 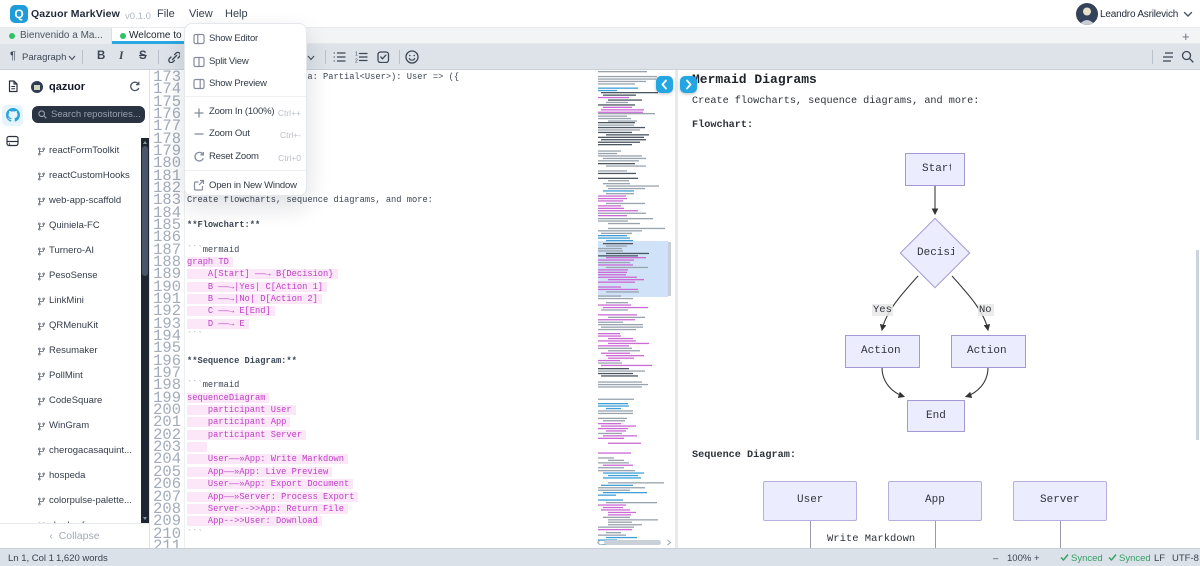 What do you see at coordinates (356, 55) in the screenshot?
I see `svg-text: 1` at bounding box center [356, 55].